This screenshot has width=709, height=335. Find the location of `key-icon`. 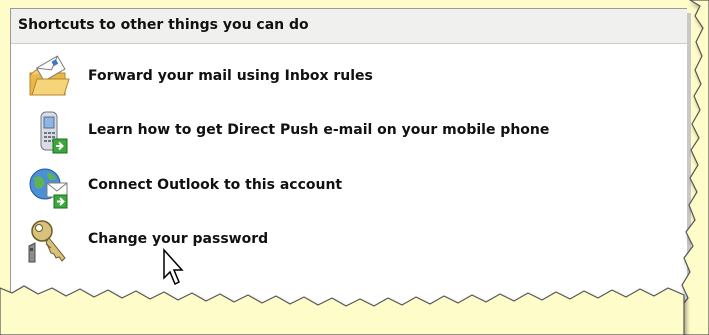

key-icon is located at coordinates (47, 241).